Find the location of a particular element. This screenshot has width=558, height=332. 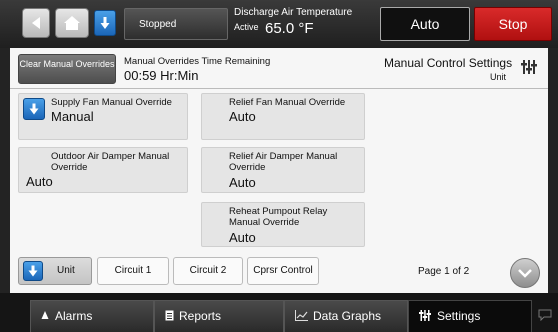

next-page-button is located at coordinates (525, 273).